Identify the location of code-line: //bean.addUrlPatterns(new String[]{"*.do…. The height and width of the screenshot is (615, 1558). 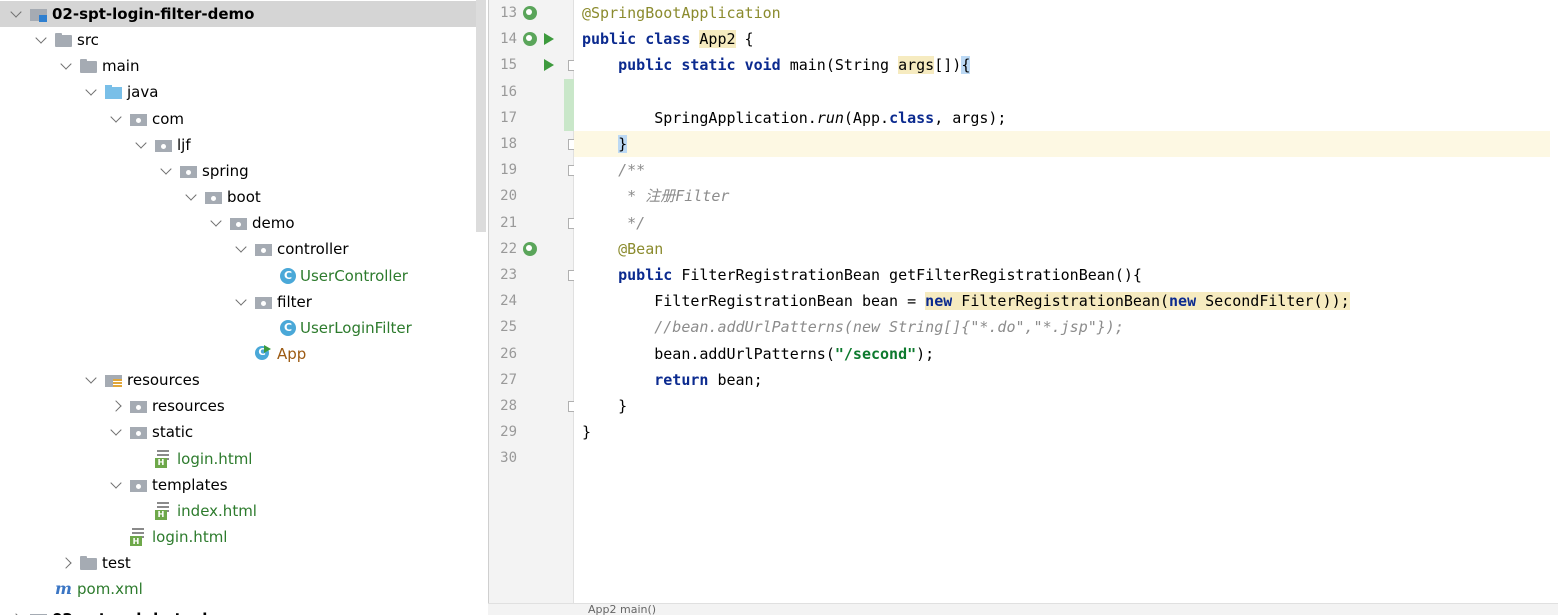
(1070, 327).